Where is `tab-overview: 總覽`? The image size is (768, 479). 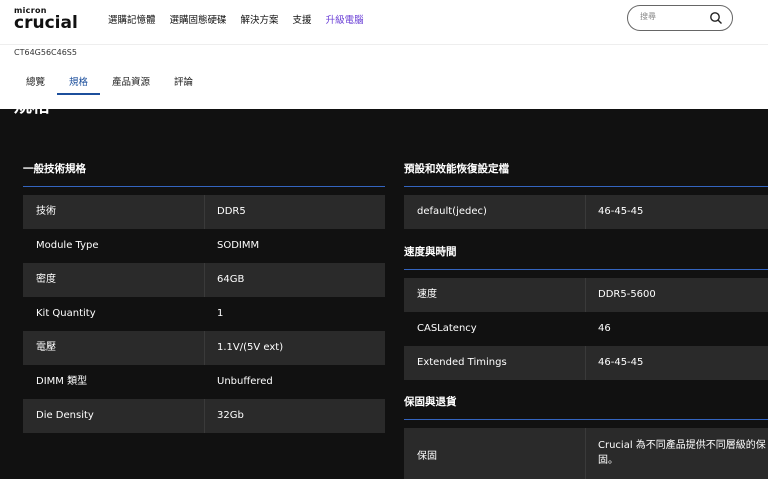
tab-overview: 總覽 is located at coordinates (35, 85).